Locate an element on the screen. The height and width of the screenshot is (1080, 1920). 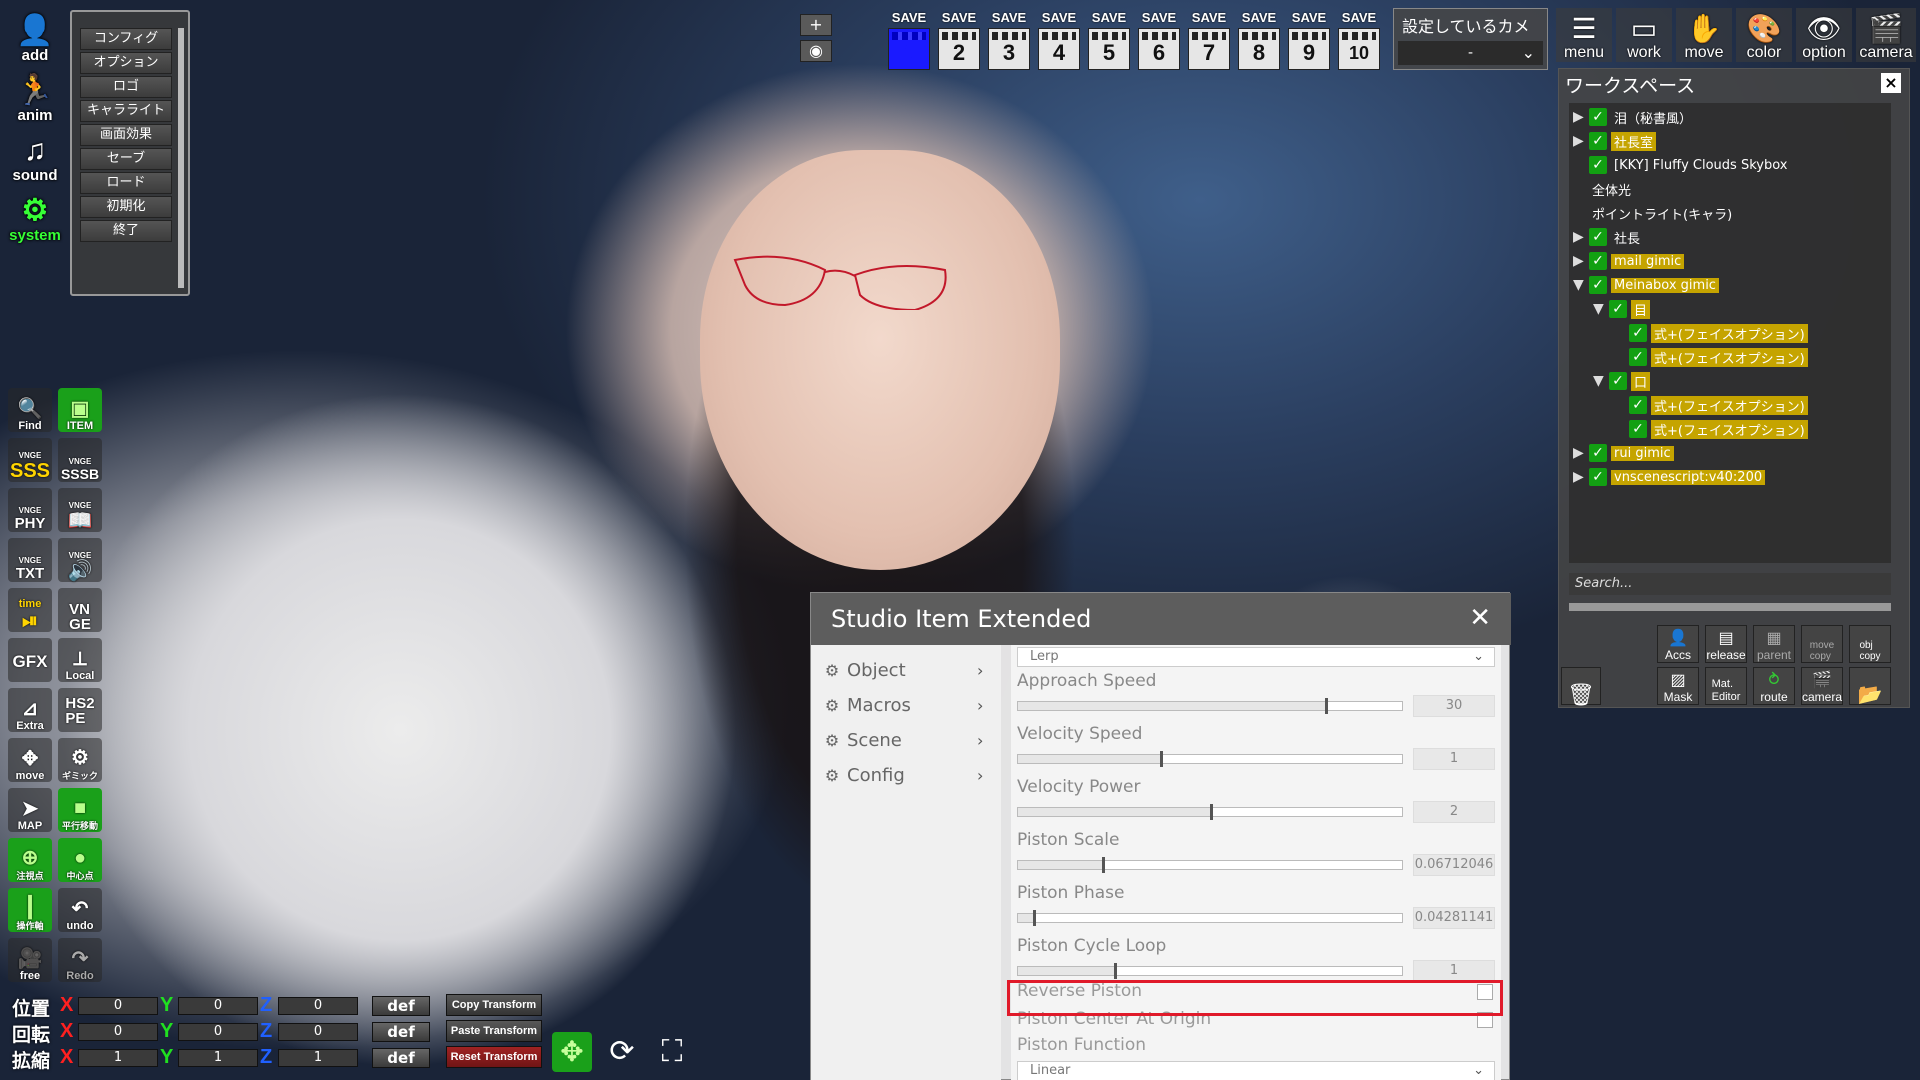
txt-button: VNGE TXT is located at coordinates (30, 560).